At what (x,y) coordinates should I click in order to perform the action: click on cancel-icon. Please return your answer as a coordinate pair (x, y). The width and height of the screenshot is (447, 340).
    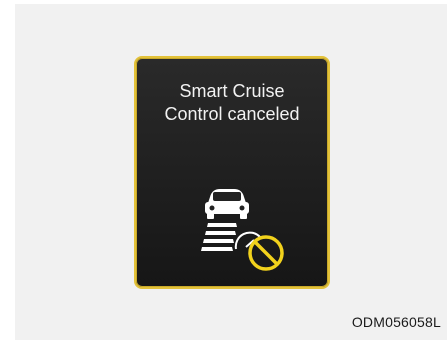
    Looking at the image, I should click on (266, 253).